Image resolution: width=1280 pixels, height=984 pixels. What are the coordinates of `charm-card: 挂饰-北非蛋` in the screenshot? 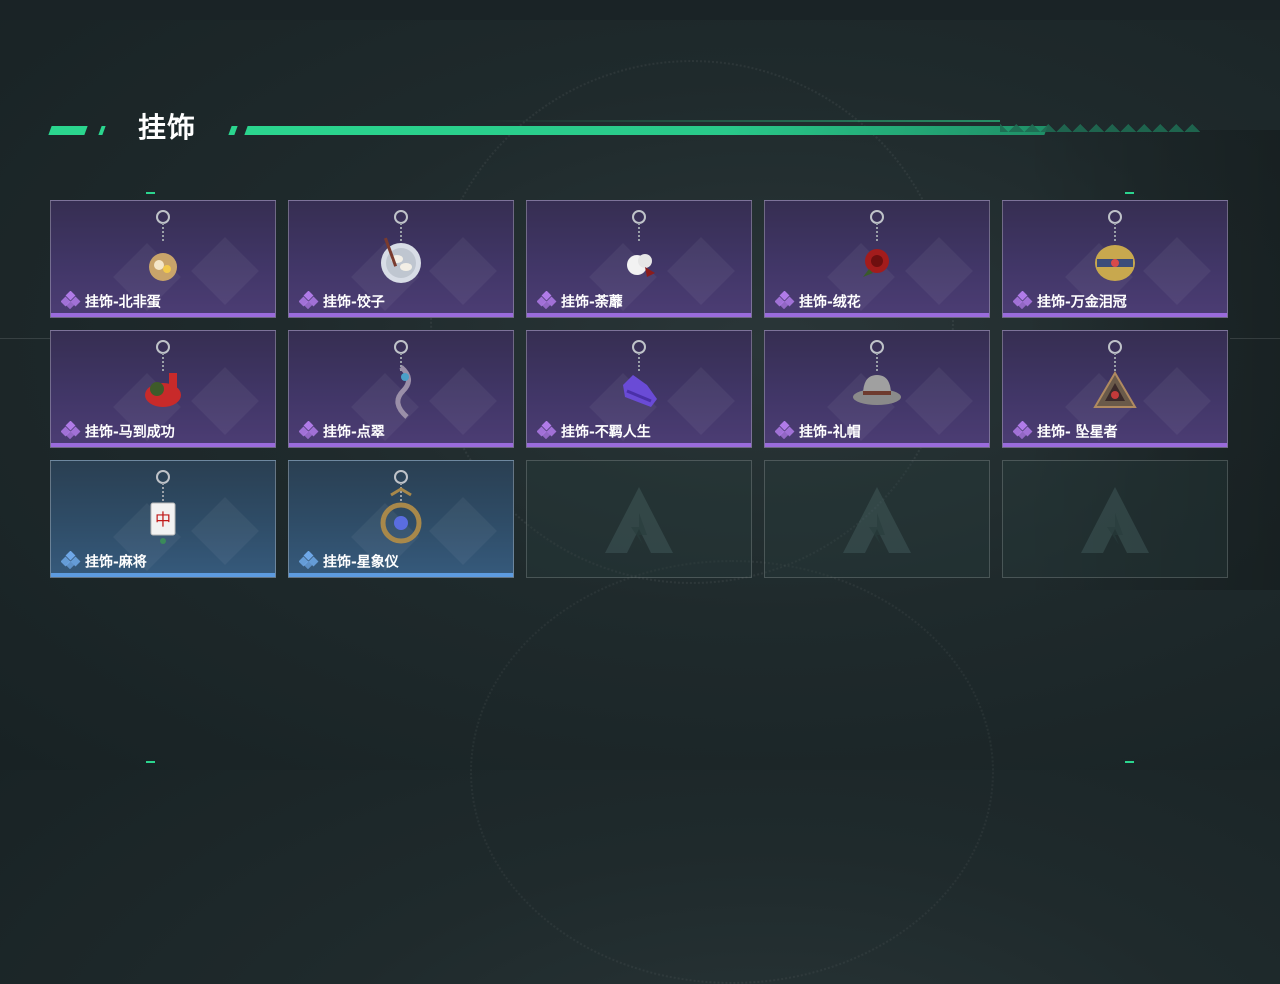 It's located at (163, 259).